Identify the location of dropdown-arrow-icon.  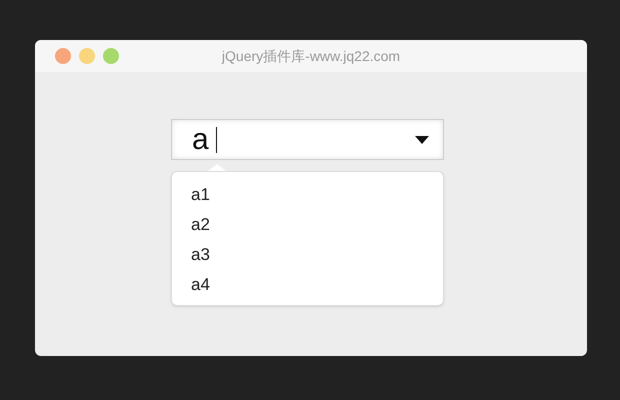
(422, 140).